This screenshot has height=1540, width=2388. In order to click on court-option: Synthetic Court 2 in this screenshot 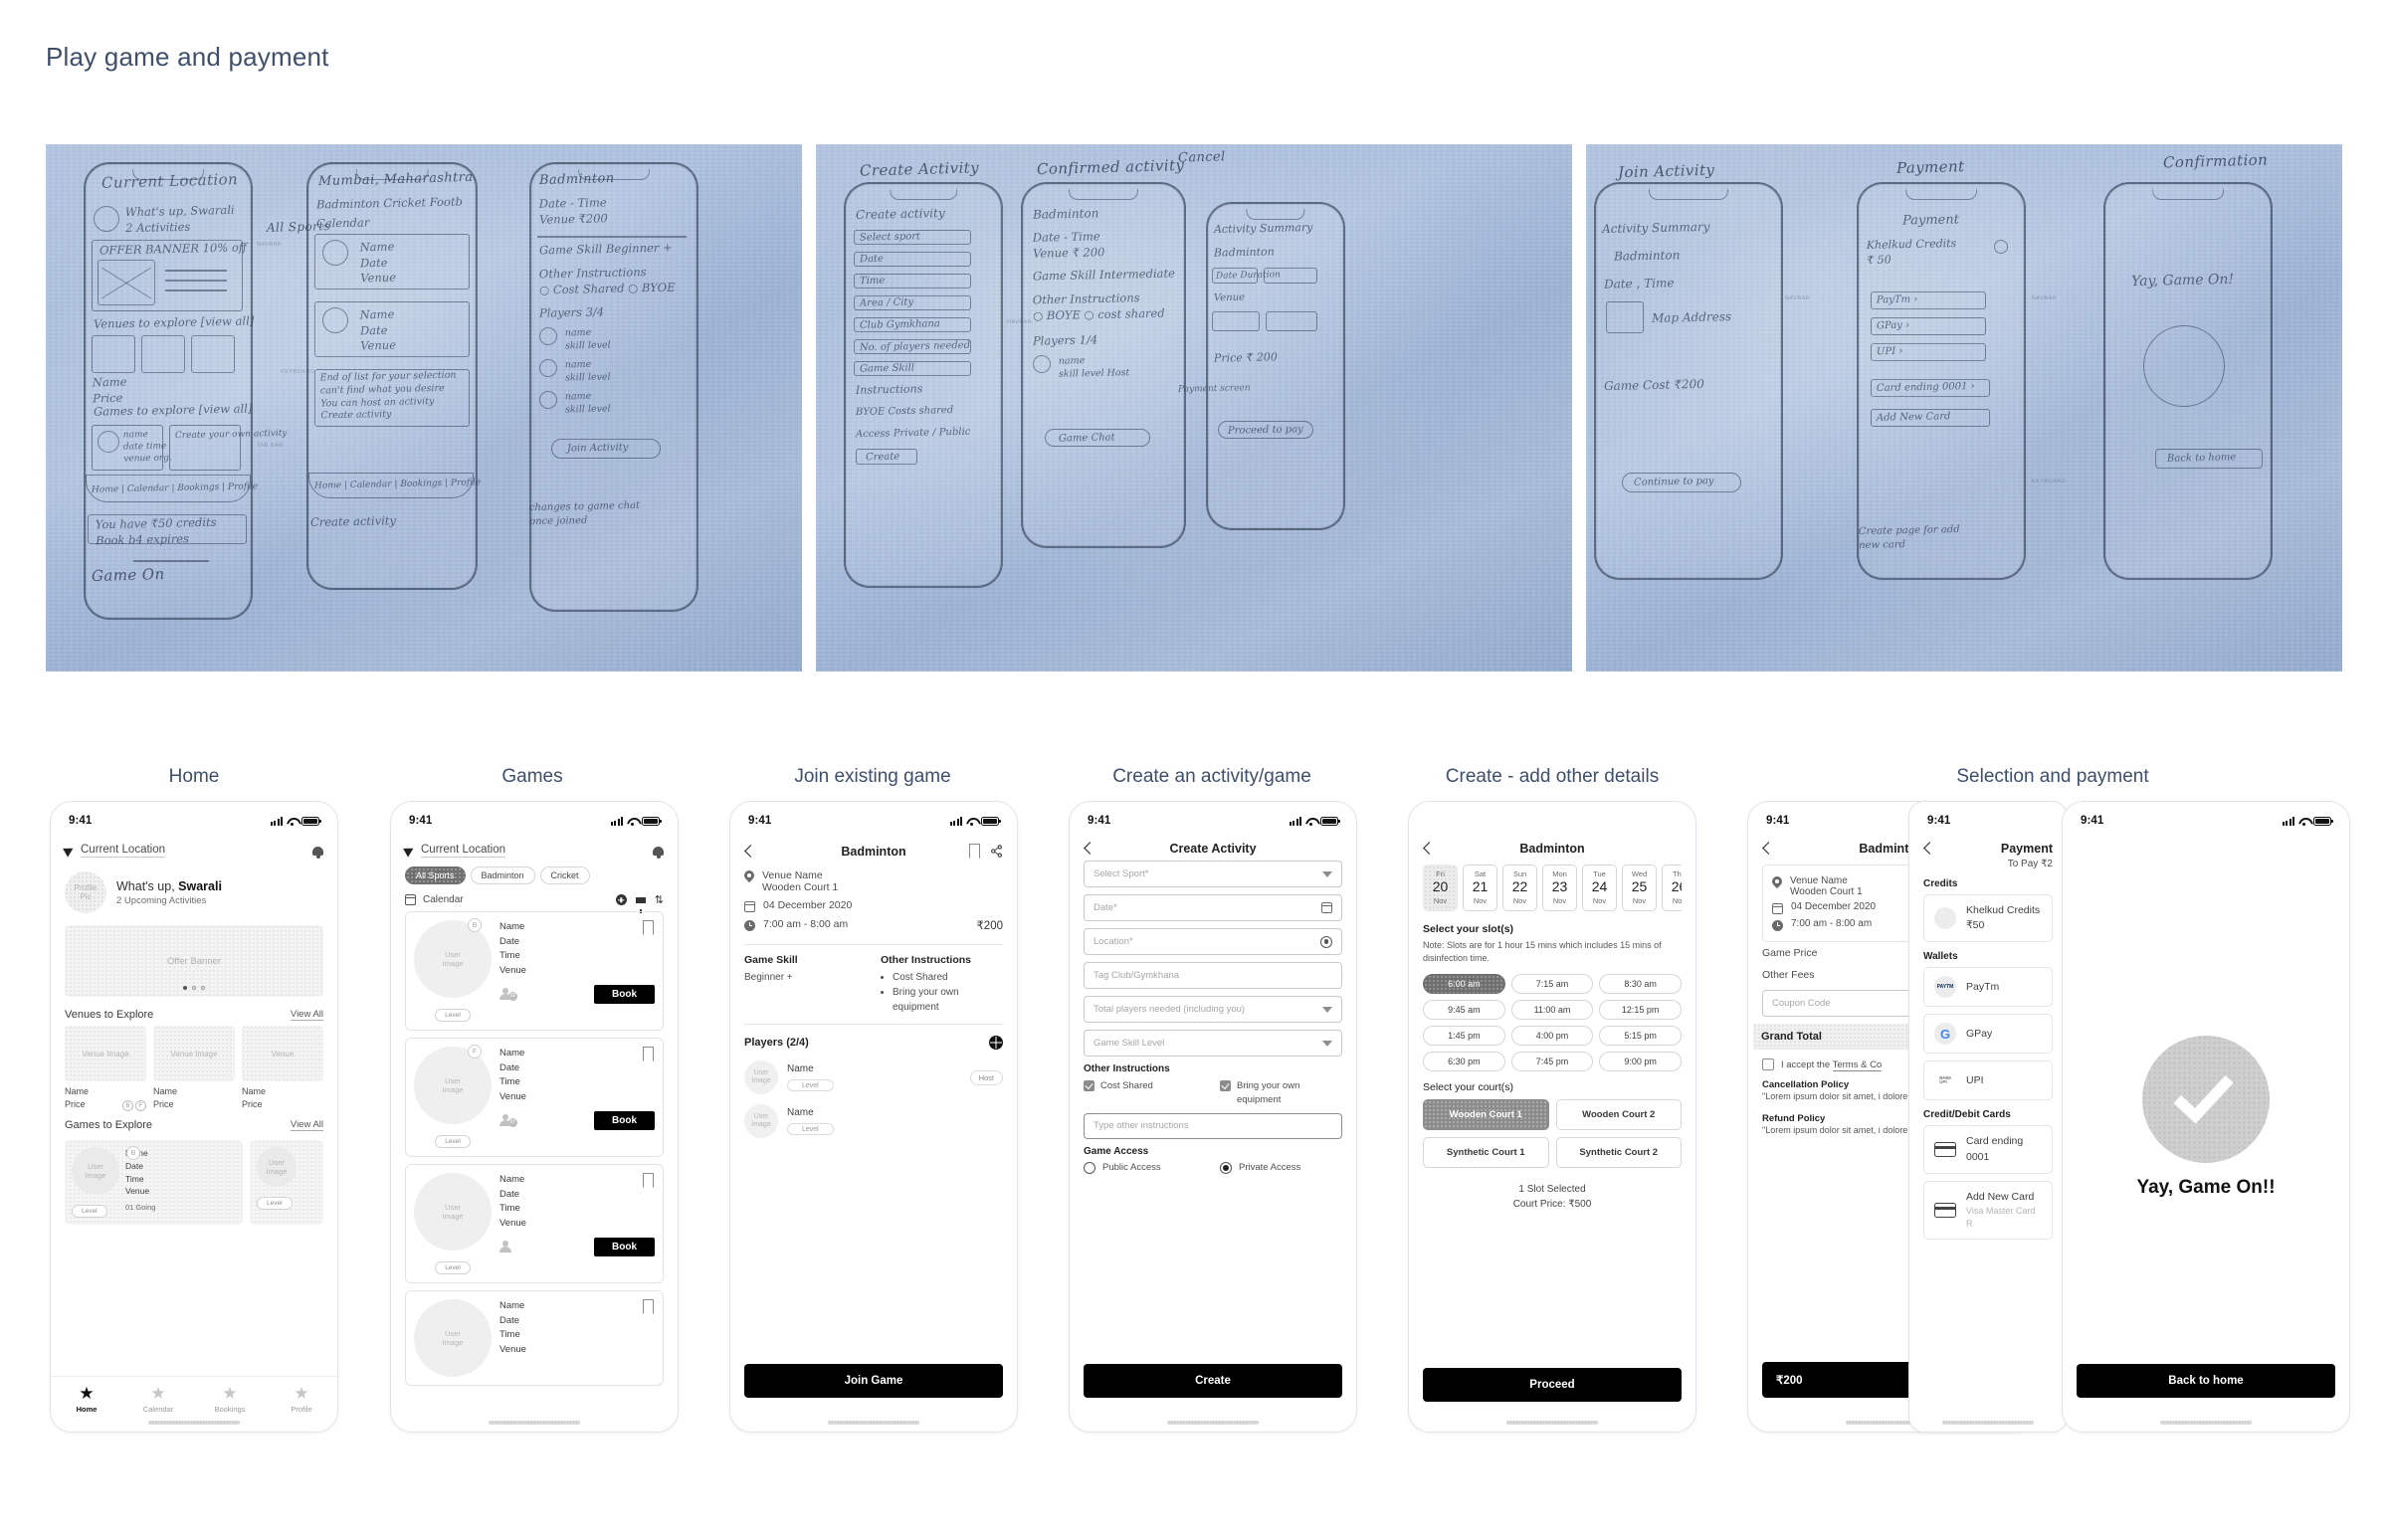, I will do `click(1618, 1152)`.